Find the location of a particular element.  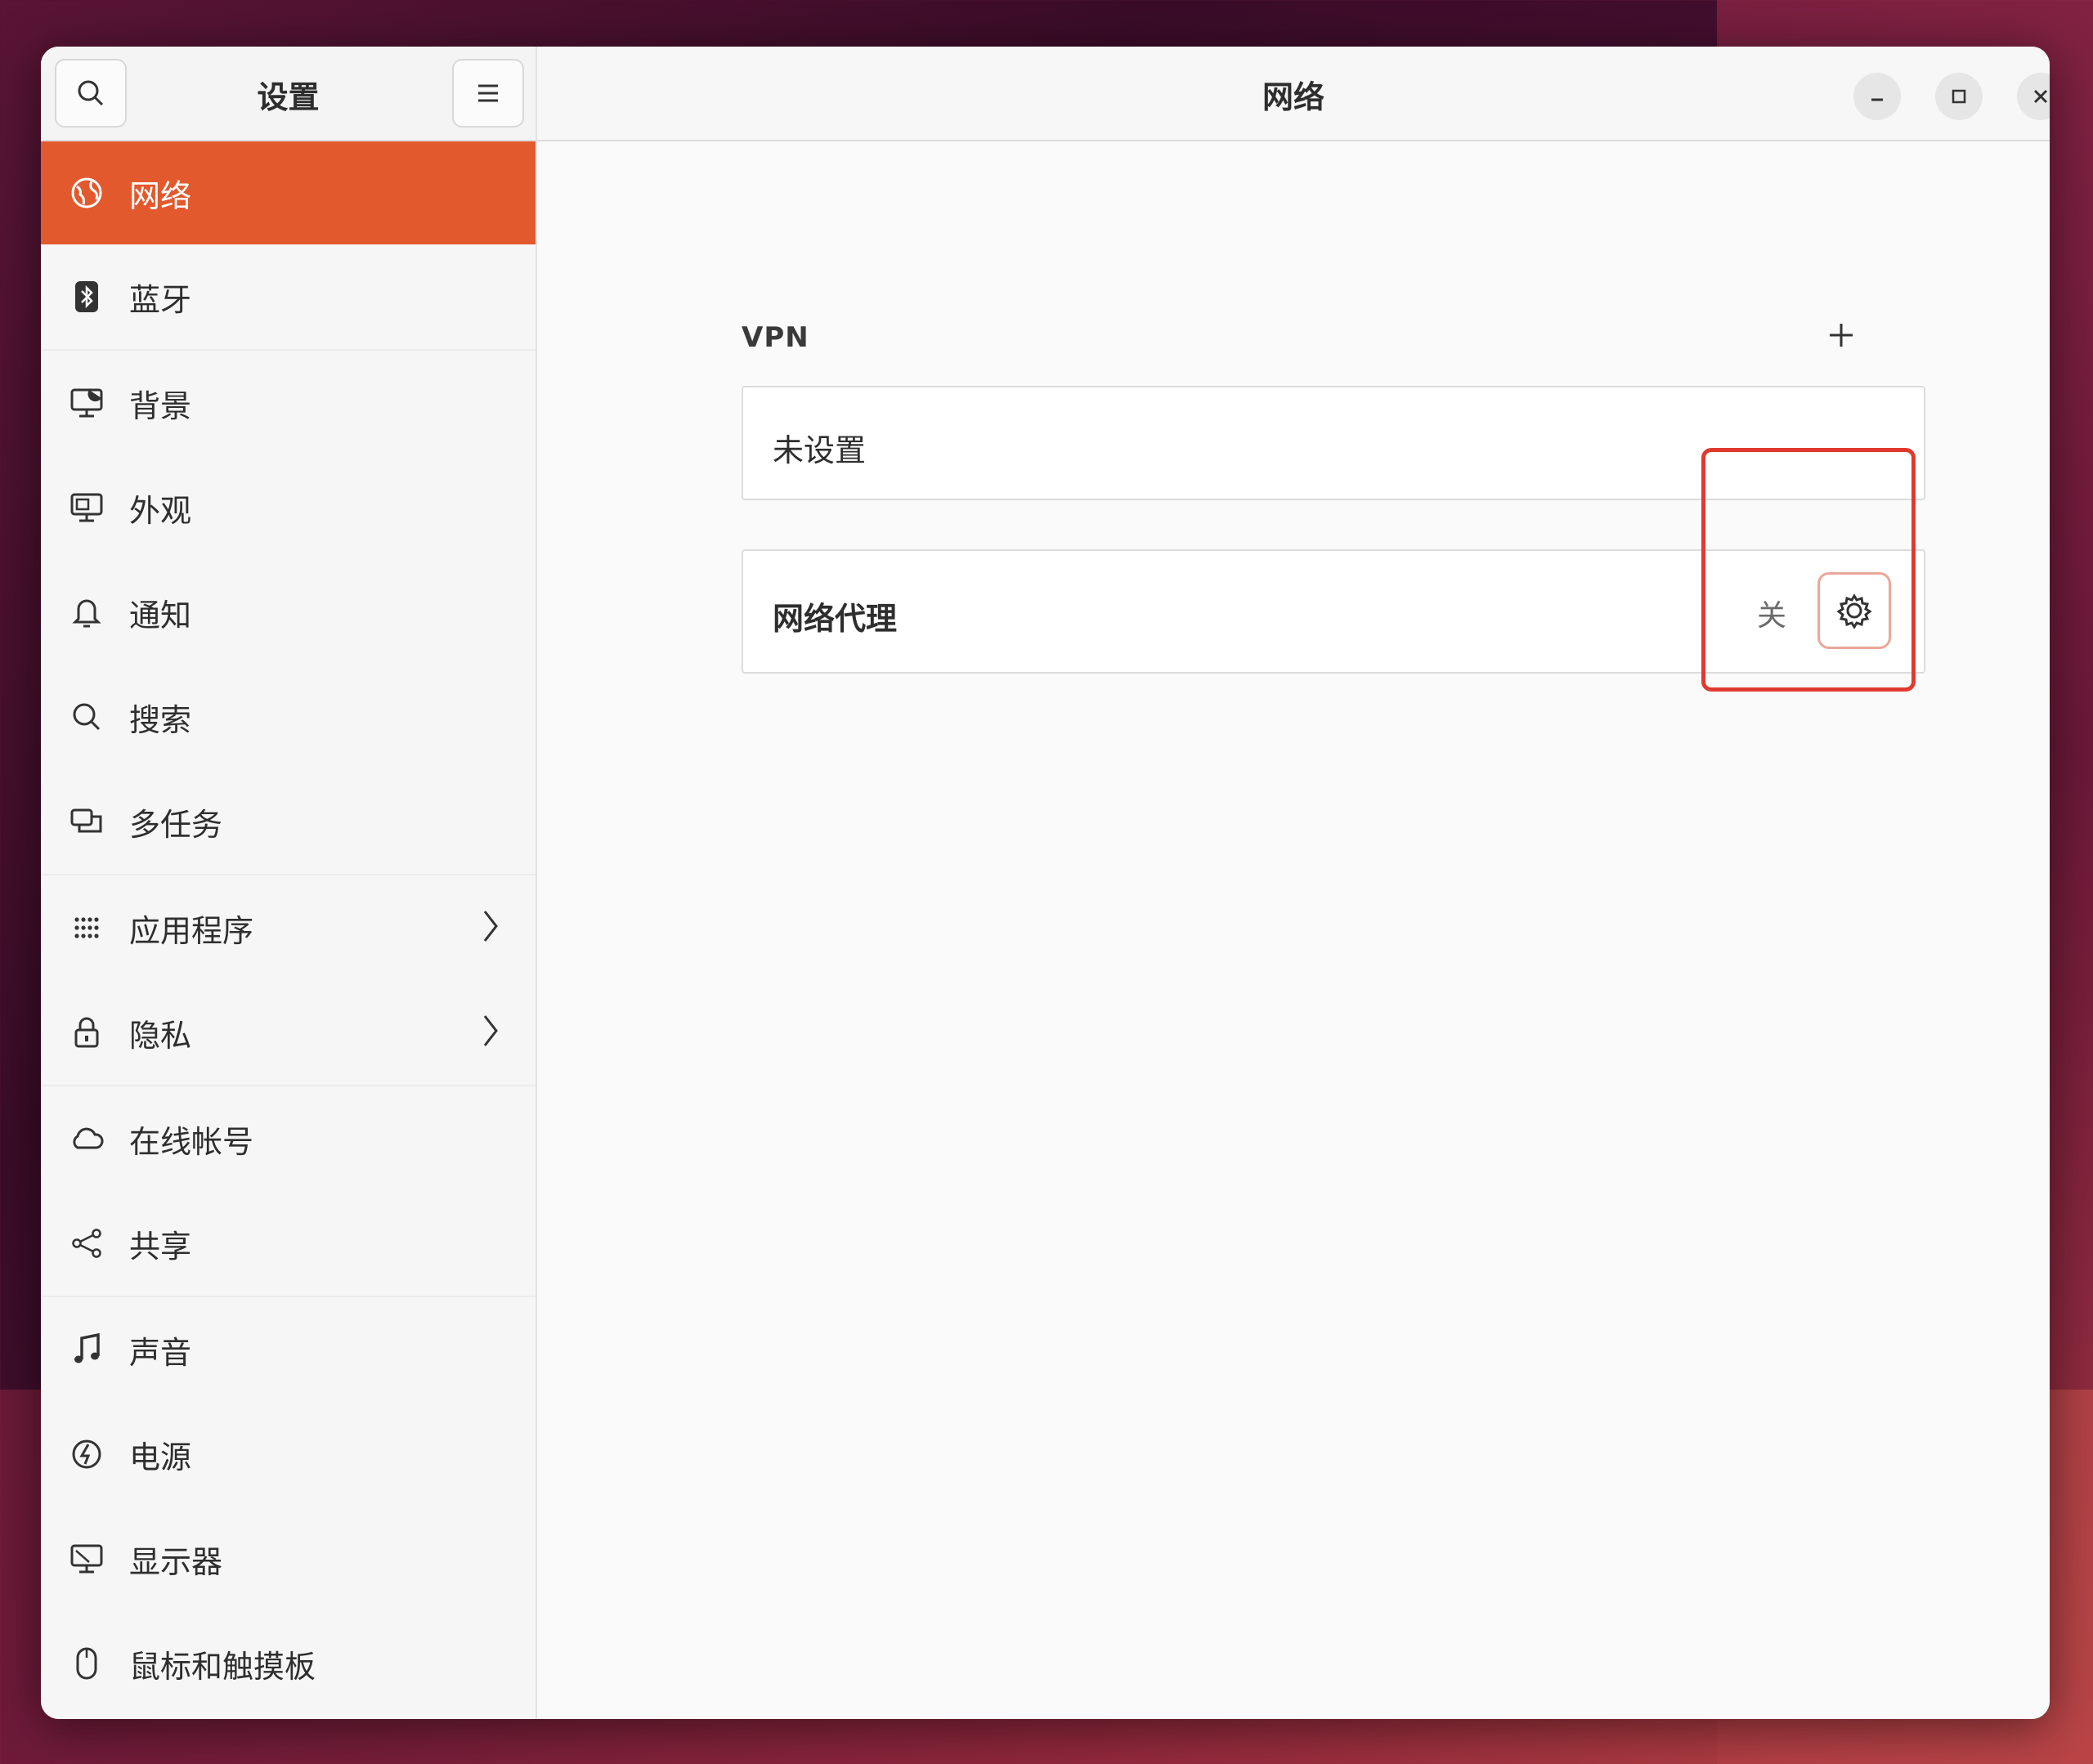

sidebar-item-label: 搜索 is located at coordinates (160, 719).